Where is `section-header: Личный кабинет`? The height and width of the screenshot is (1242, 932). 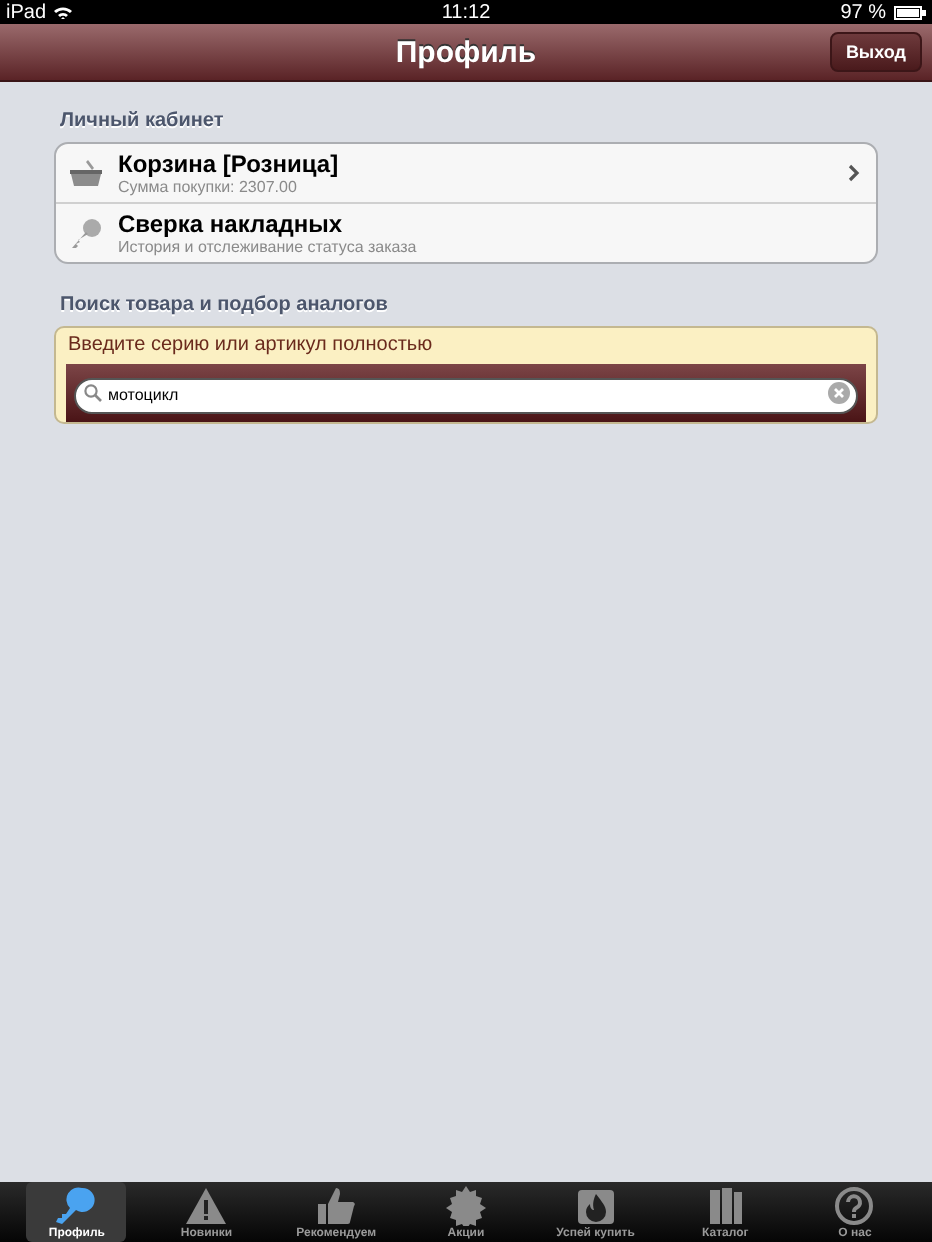 section-header: Личный кабинет is located at coordinates (143, 121).